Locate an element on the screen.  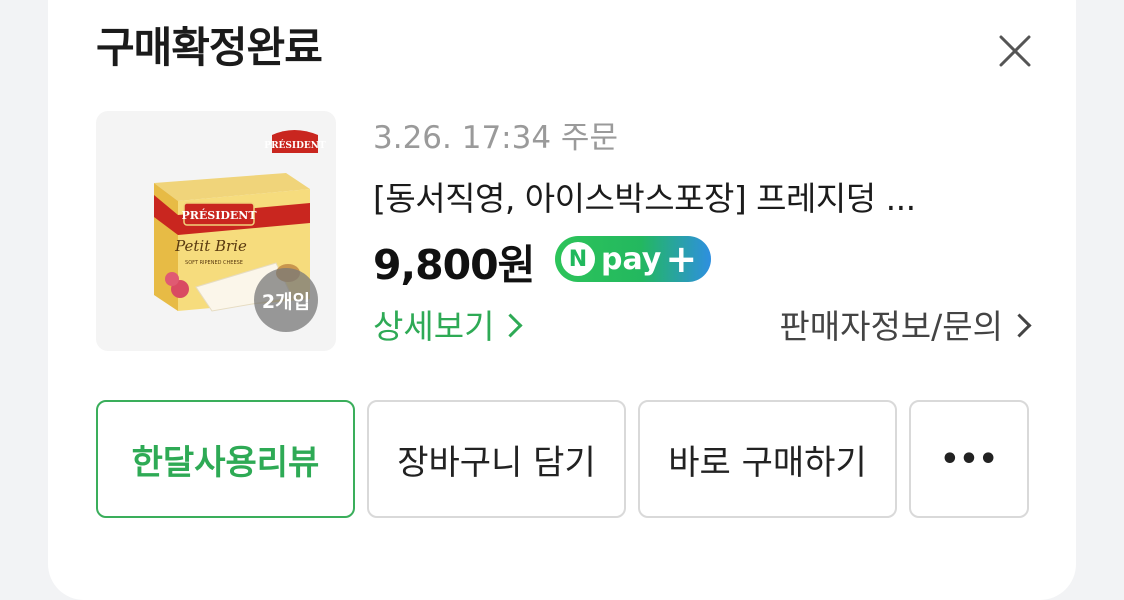
order-date: 3.26. 17:34 주문 is located at coordinates (495, 138).